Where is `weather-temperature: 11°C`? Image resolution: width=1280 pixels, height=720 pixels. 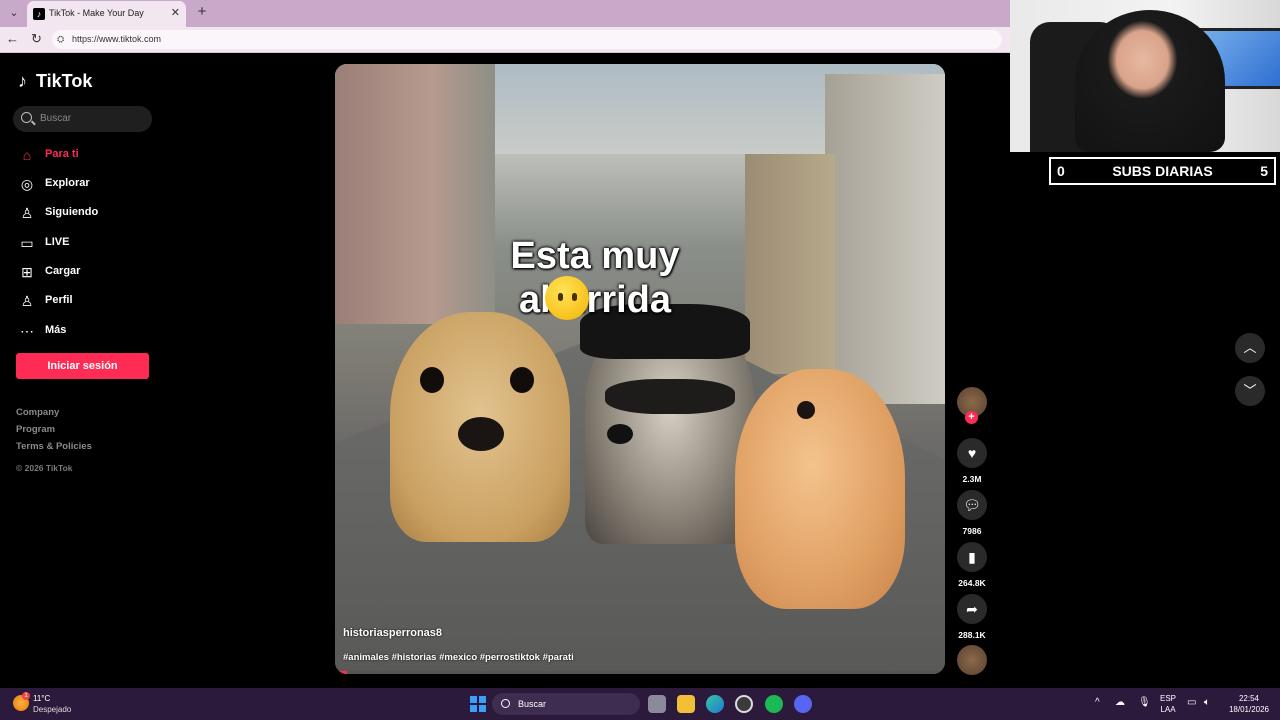
weather-temperature: 11°C is located at coordinates (41, 698).